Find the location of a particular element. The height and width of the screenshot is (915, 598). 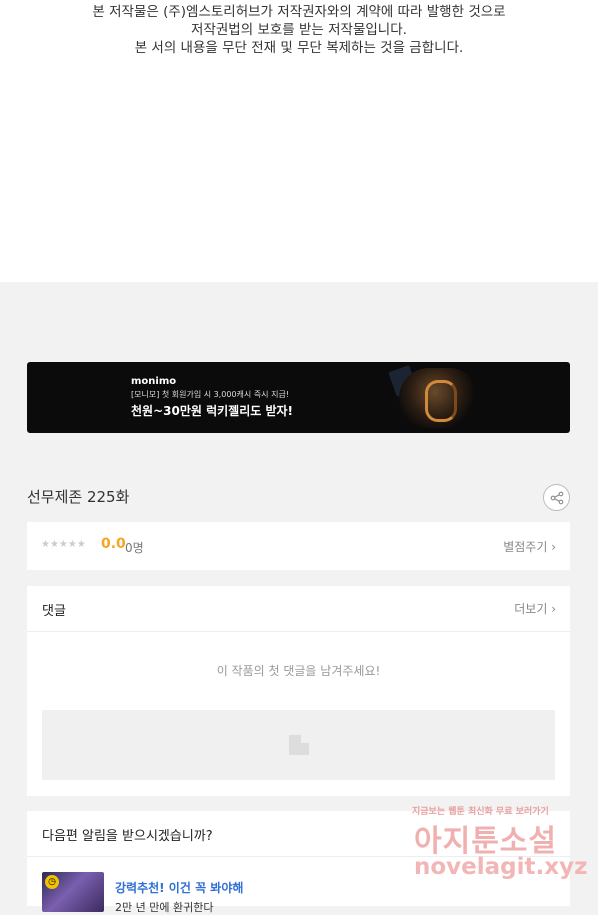

comments-header: 댓글 더보기 › is located at coordinates (298, 609).